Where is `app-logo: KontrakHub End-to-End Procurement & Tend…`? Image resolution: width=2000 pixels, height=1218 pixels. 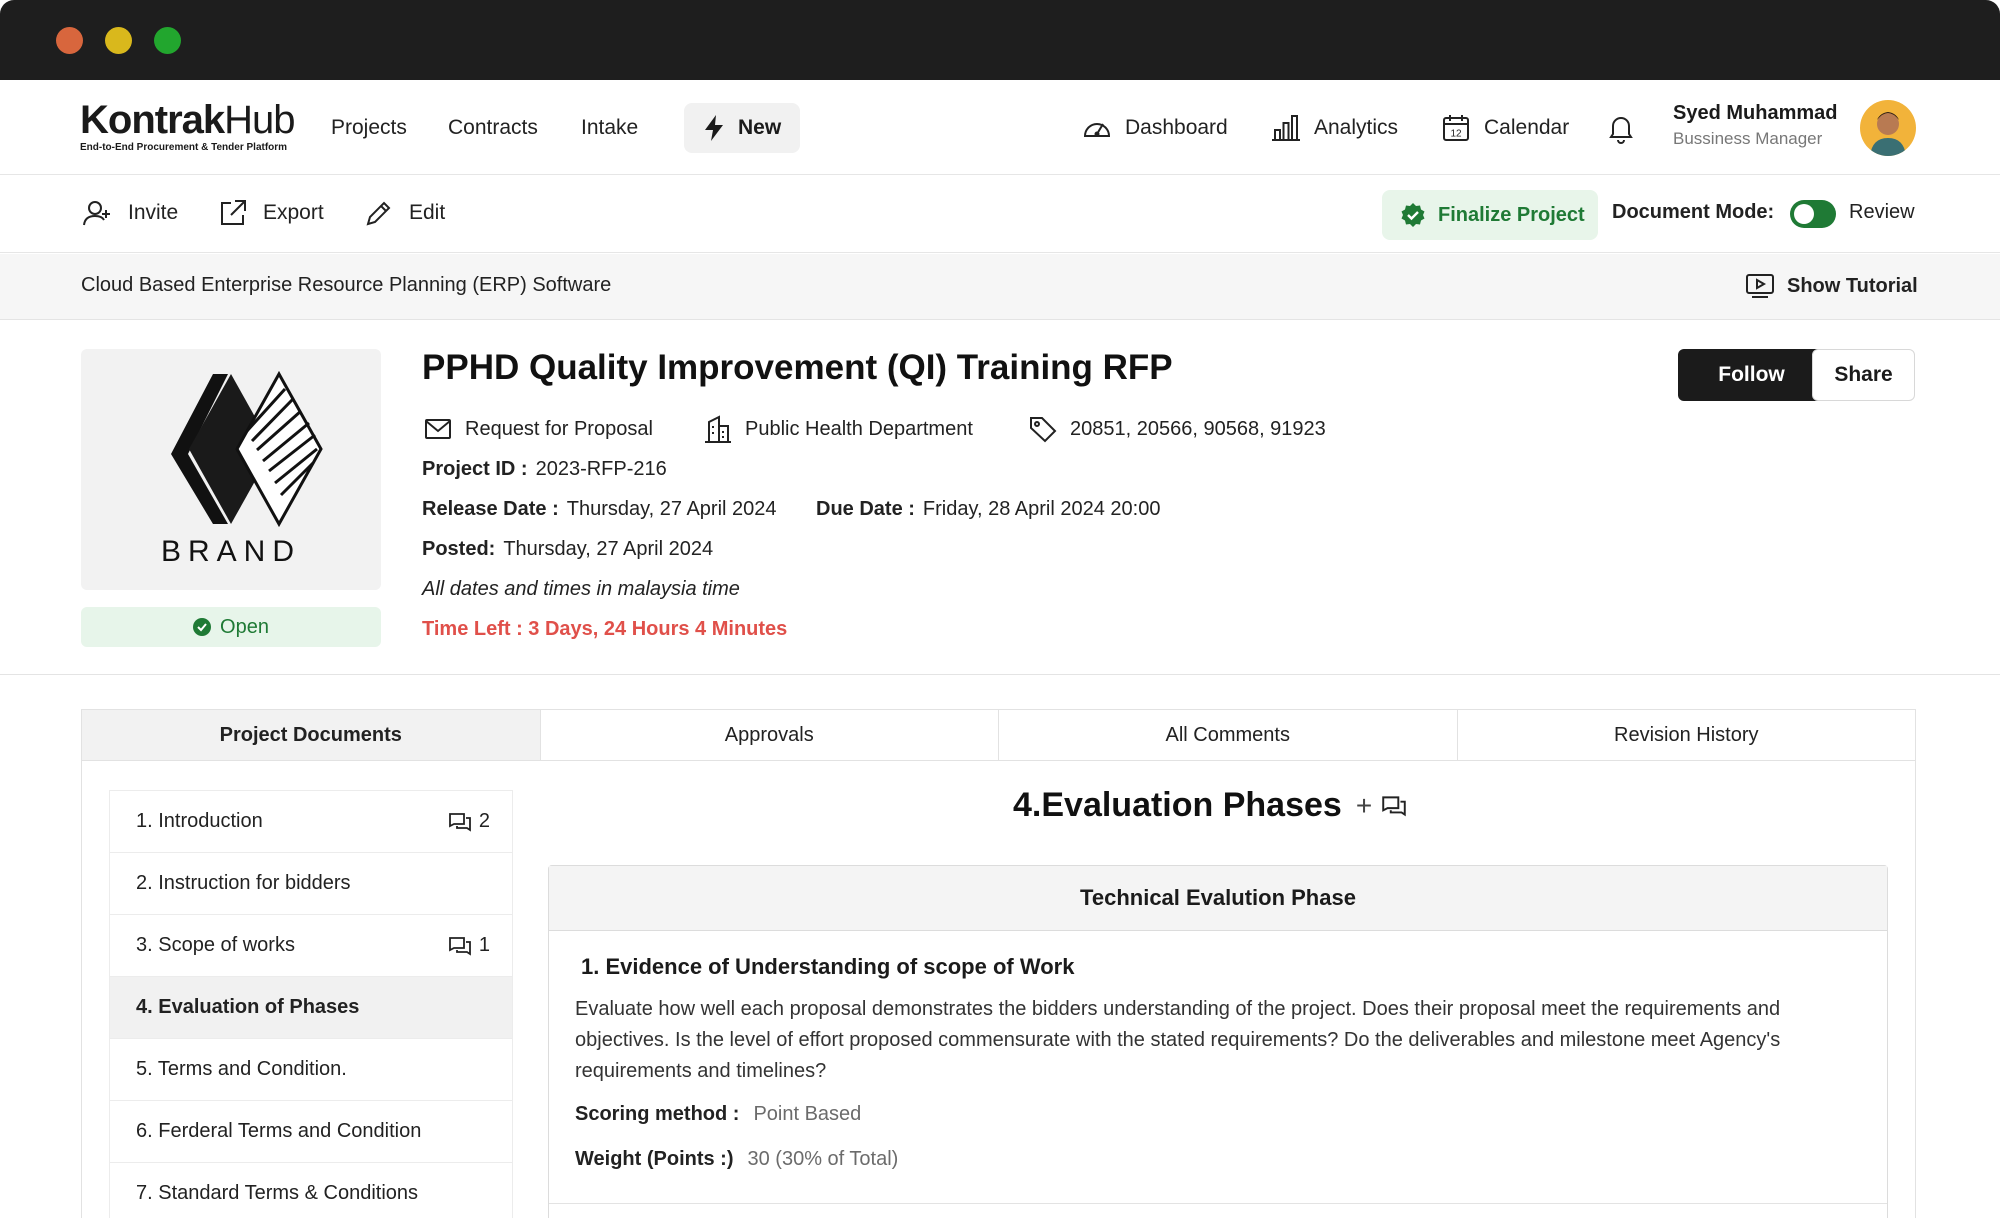
app-logo: KontrakHub End-to-End Procurement & Tend… is located at coordinates (190, 128).